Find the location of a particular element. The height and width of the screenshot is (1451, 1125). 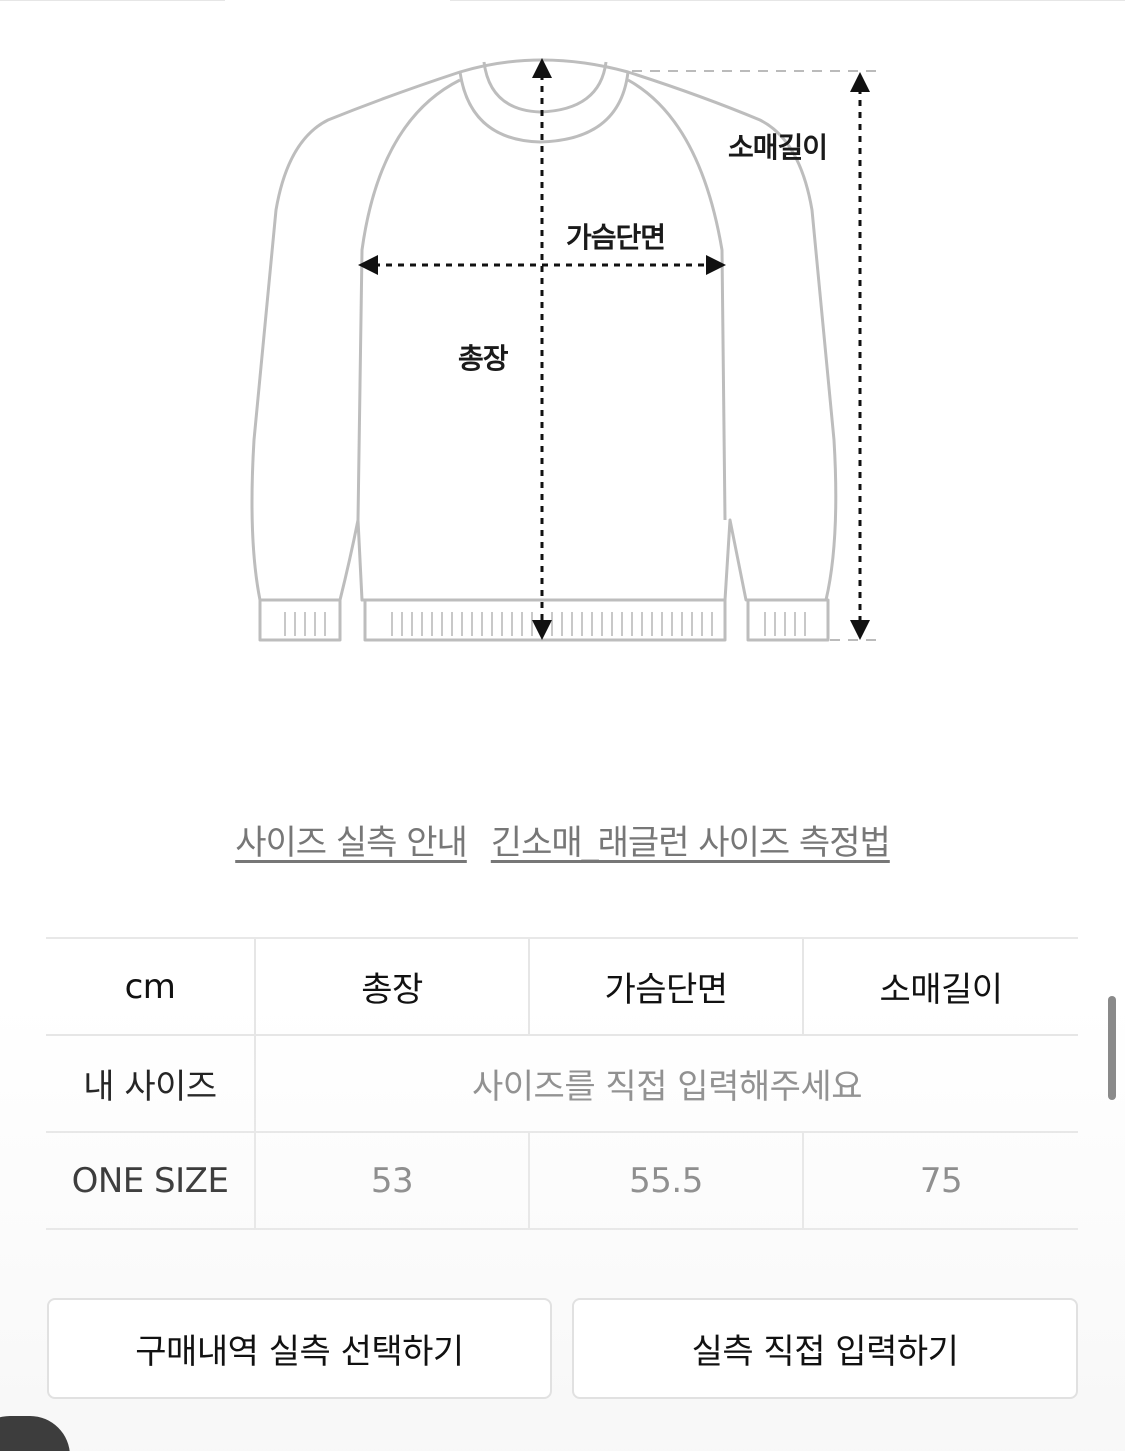

header-sleeve-length: 소매길이 is located at coordinates (941, 990).